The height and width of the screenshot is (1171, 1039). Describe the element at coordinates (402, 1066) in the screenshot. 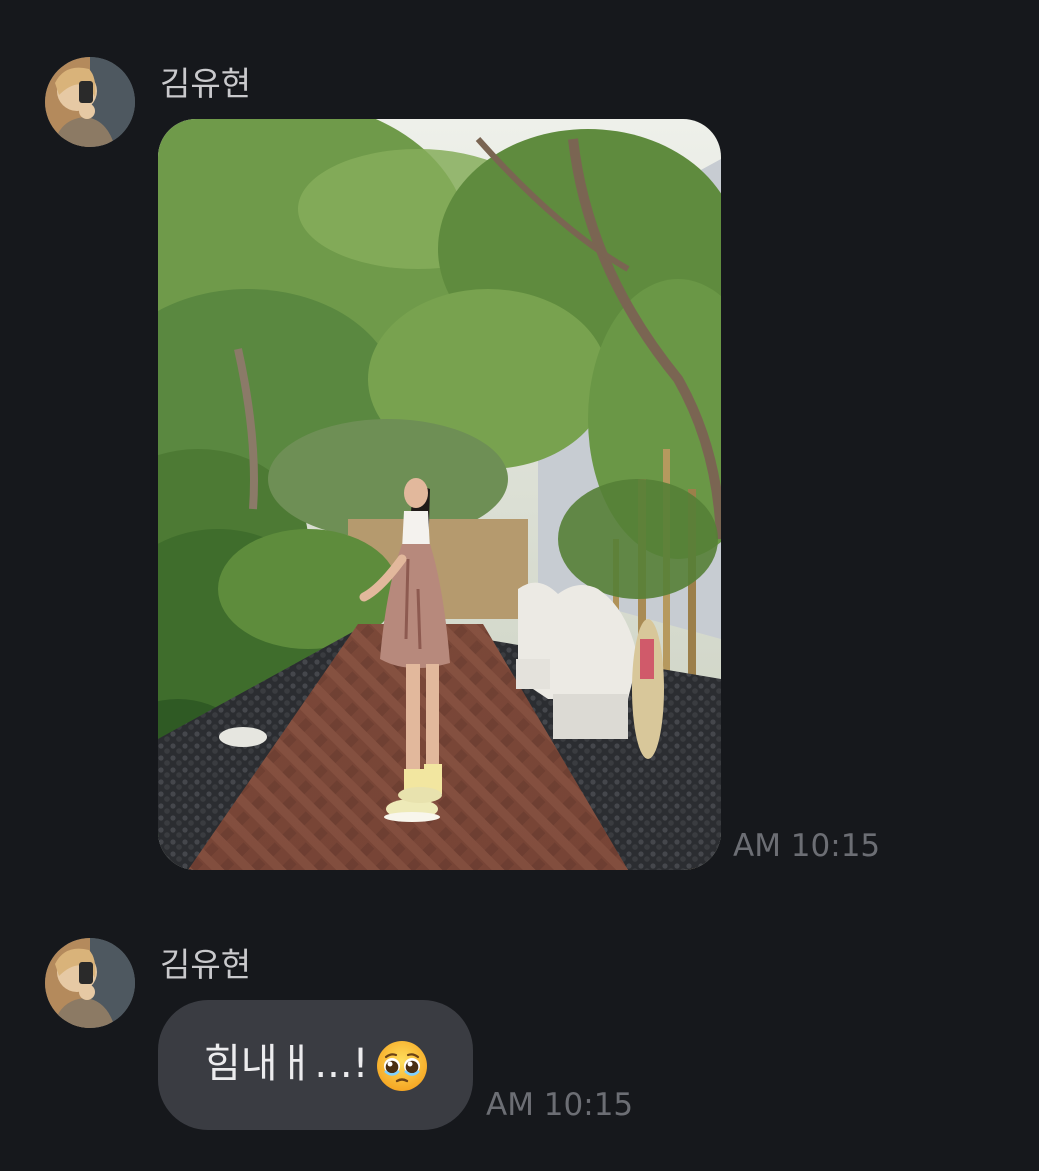

I see `pleading-face-icon` at that location.